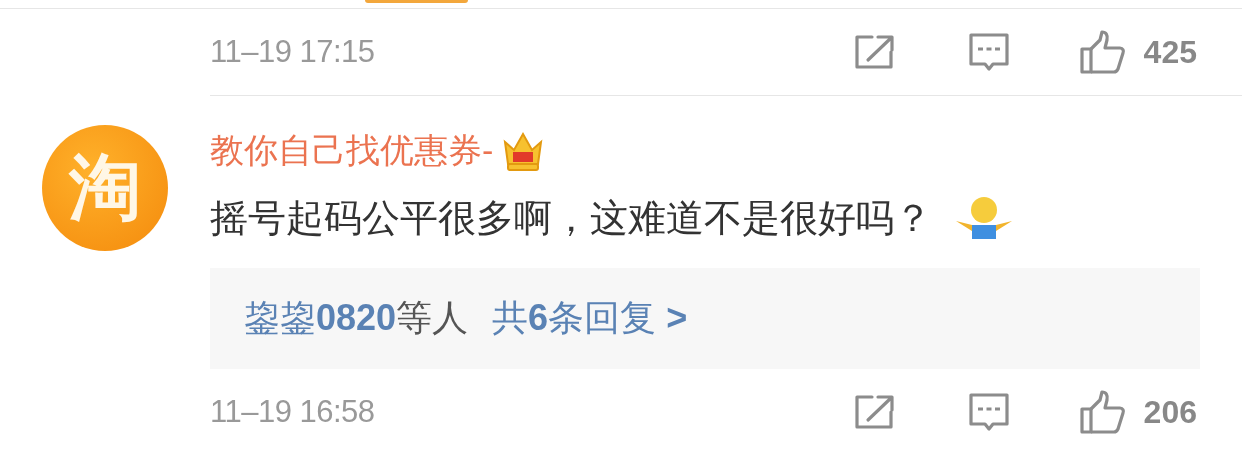  What do you see at coordinates (320, 318) in the screenshot?
I see `reply-names: 鋆鋆0820` at bounding box center [320, 318].